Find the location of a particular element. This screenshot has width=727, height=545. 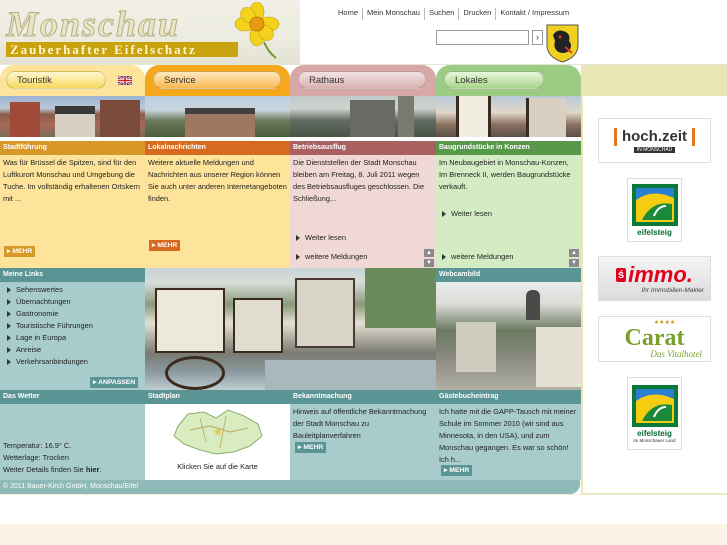

link-lage: Lage in Europa is located at coordinates (50, 338).